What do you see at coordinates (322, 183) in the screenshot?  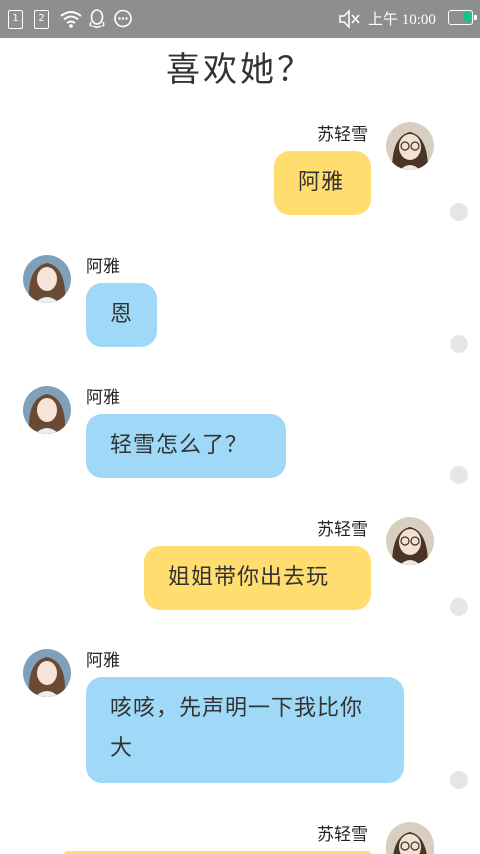 I see `message-bubble: 阿雅` at bounding box center [322, 183].